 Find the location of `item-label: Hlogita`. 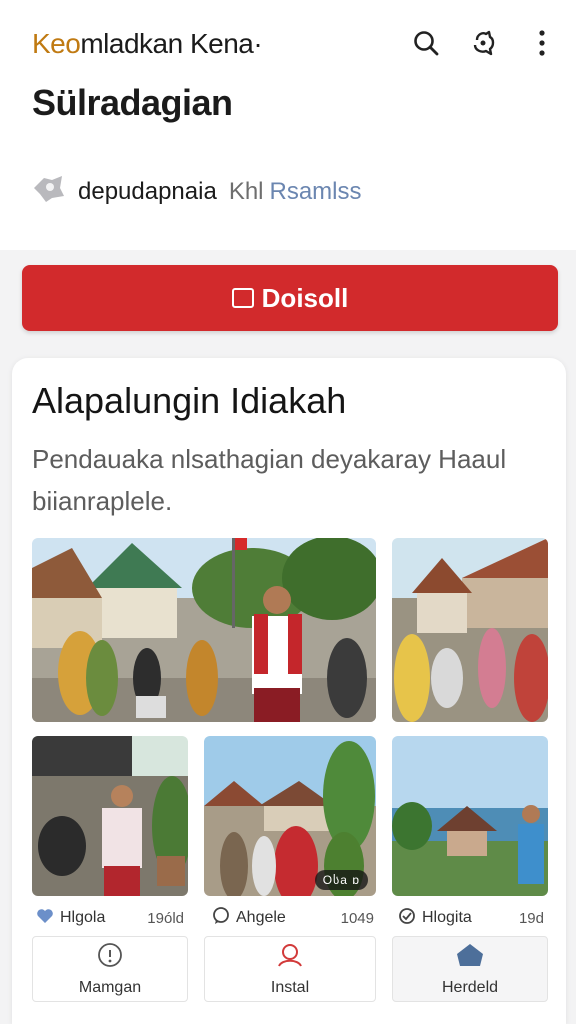

item-label: Hlogita is located at coordinates (447, 917).